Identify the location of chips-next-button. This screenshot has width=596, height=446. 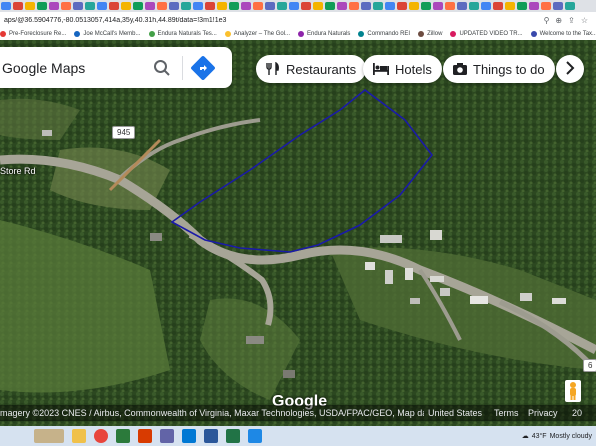
(570, 69).